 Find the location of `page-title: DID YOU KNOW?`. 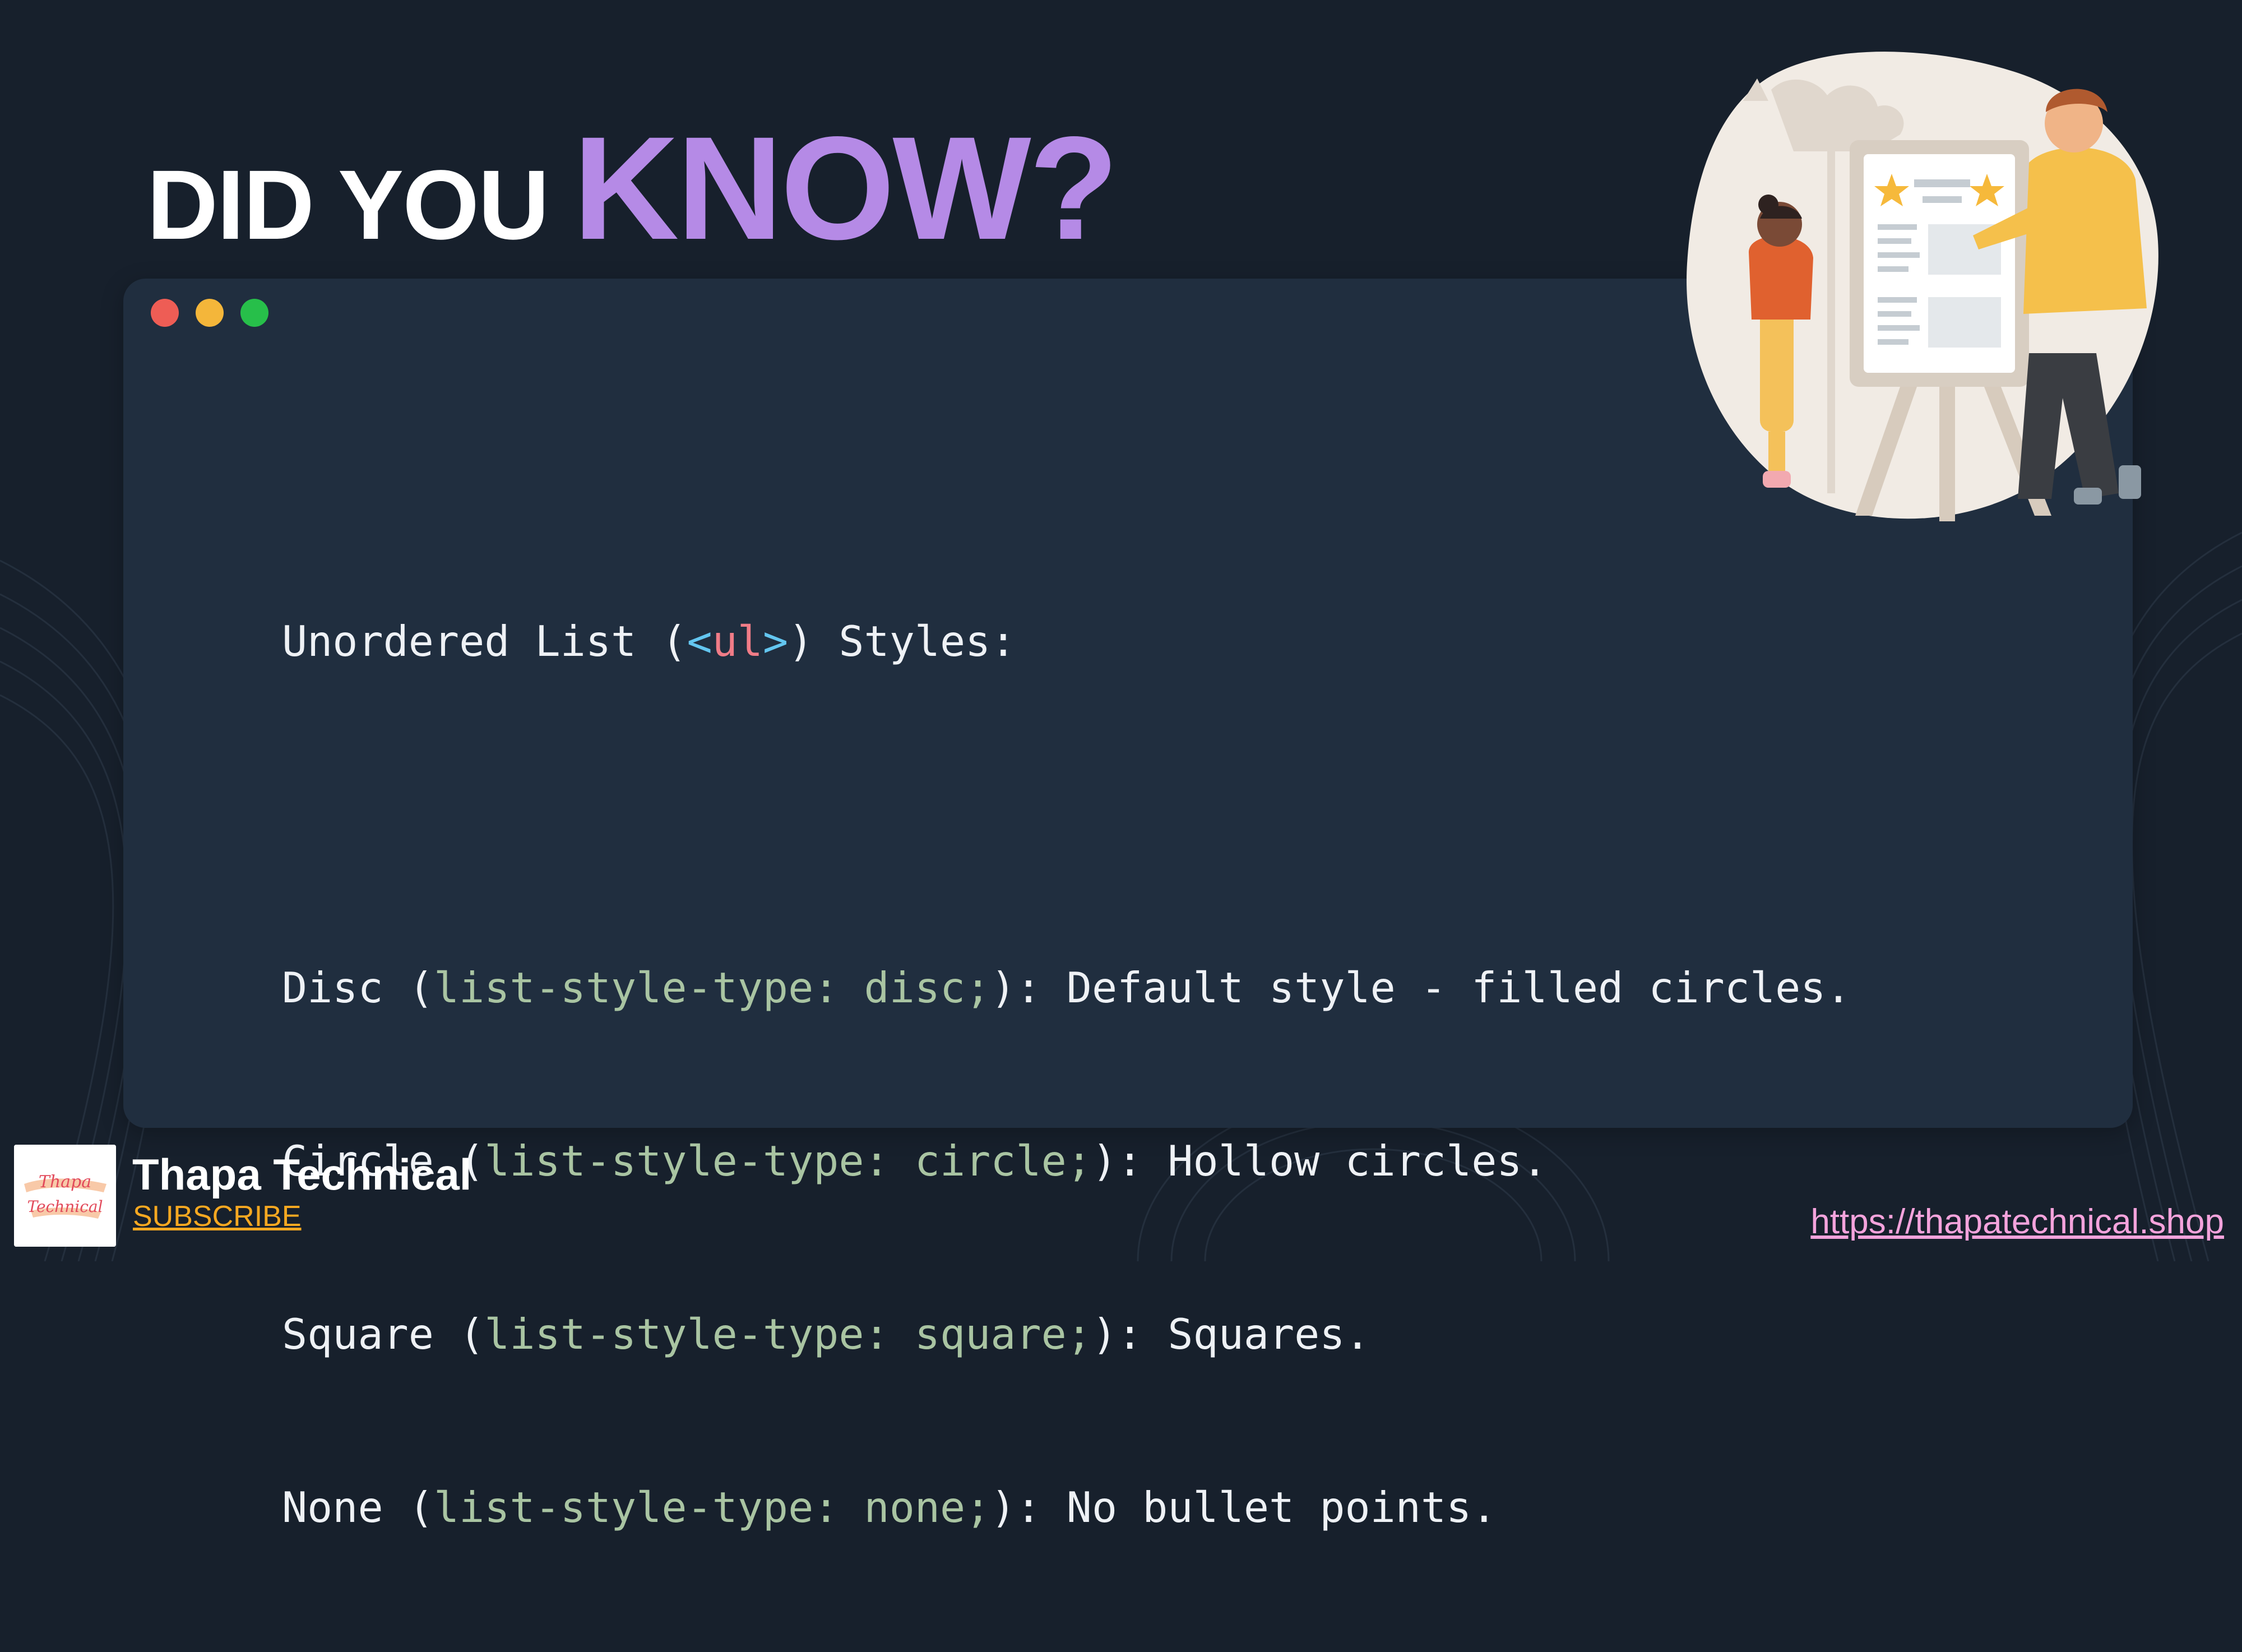

page-title: DID YOU KNOW? is located at coordinates (633, 187).